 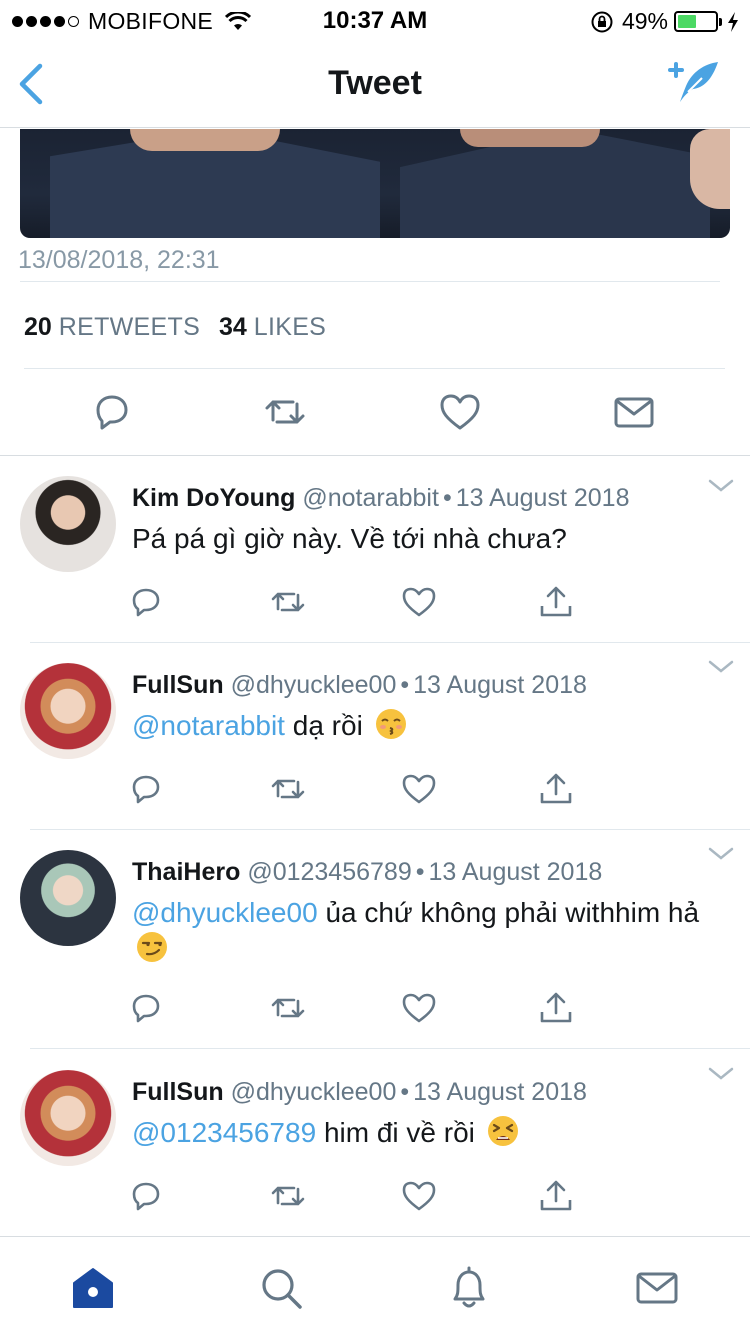 I want to click on reply-text: Pá pá gì giờ này. Về tới nhà chưa?, so click(x=421, y=539).